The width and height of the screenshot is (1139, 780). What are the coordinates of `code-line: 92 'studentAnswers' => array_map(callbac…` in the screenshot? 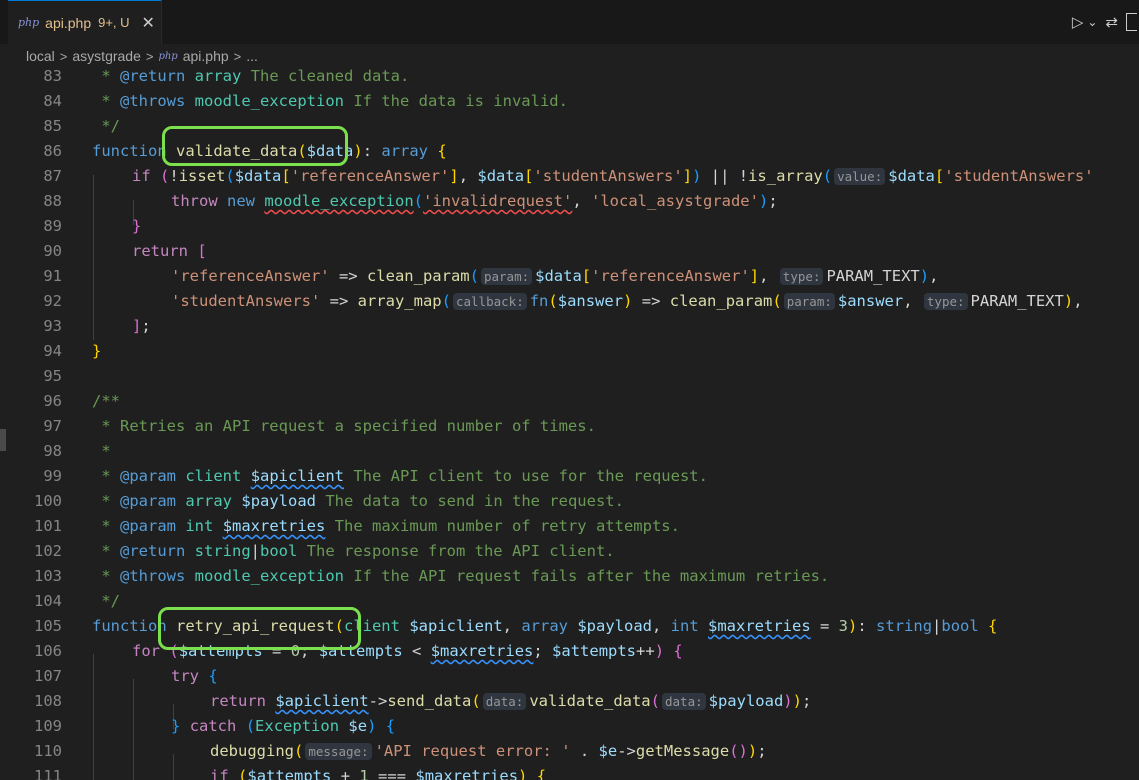 It's located at (569, 301).